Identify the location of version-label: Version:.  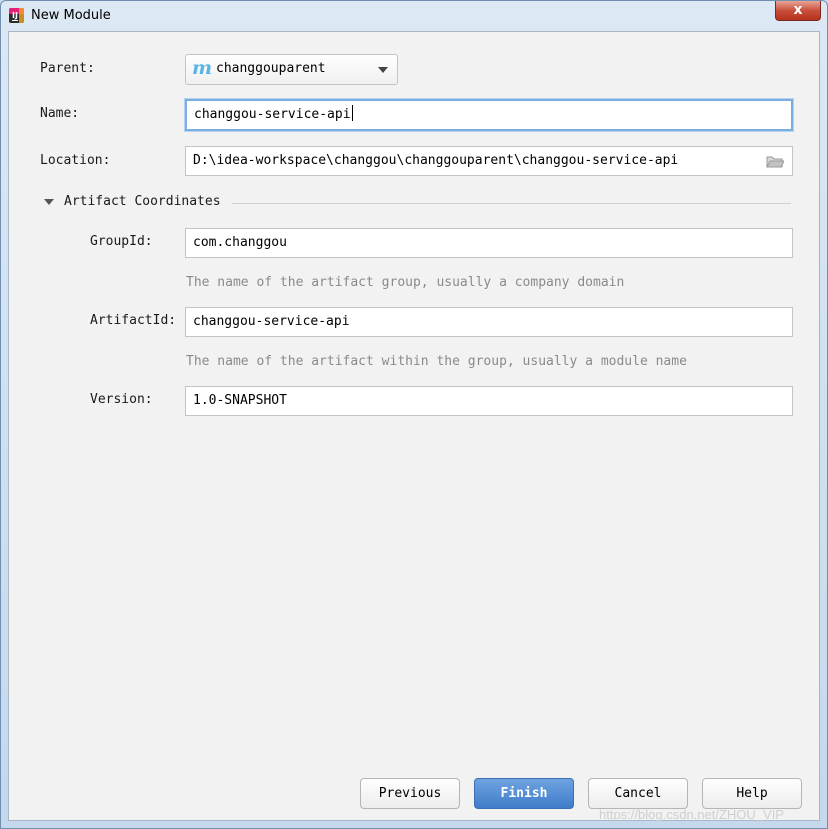
(121, 399).